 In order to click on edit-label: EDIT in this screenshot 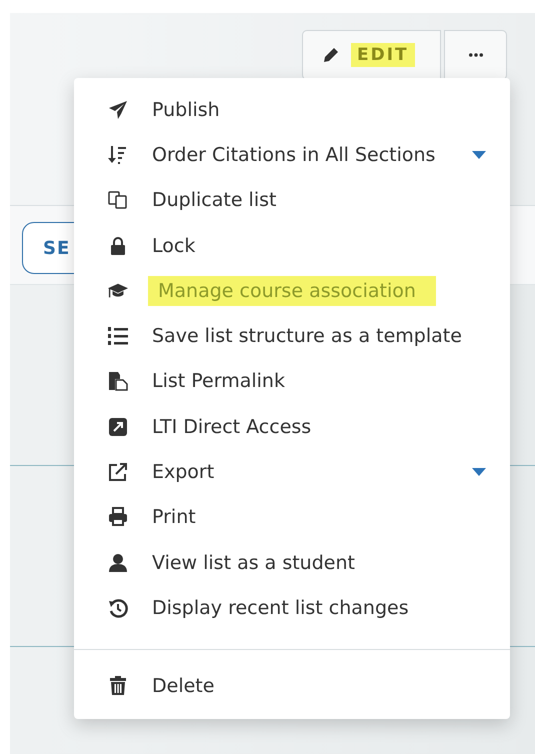, I will do `click(383, 55)`.